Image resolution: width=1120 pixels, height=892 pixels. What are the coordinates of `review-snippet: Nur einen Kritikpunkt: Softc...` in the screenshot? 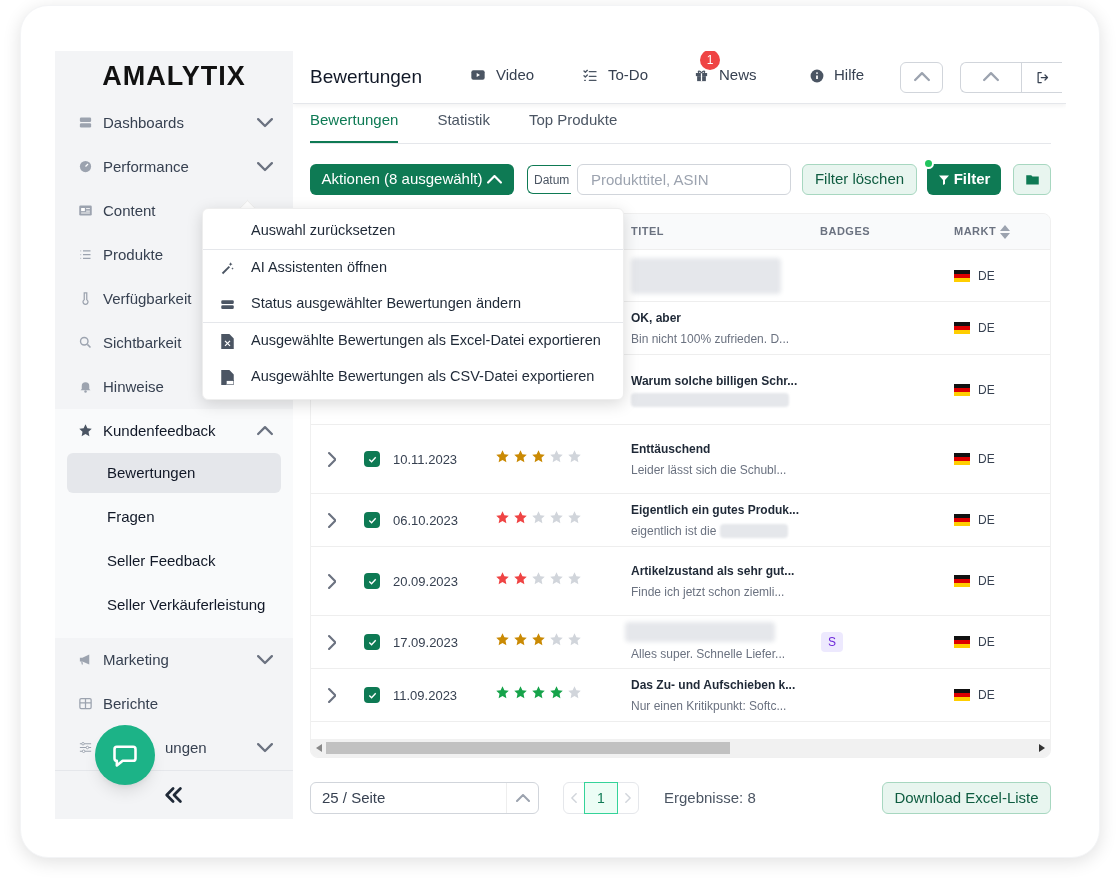 It's located at (709, 706).